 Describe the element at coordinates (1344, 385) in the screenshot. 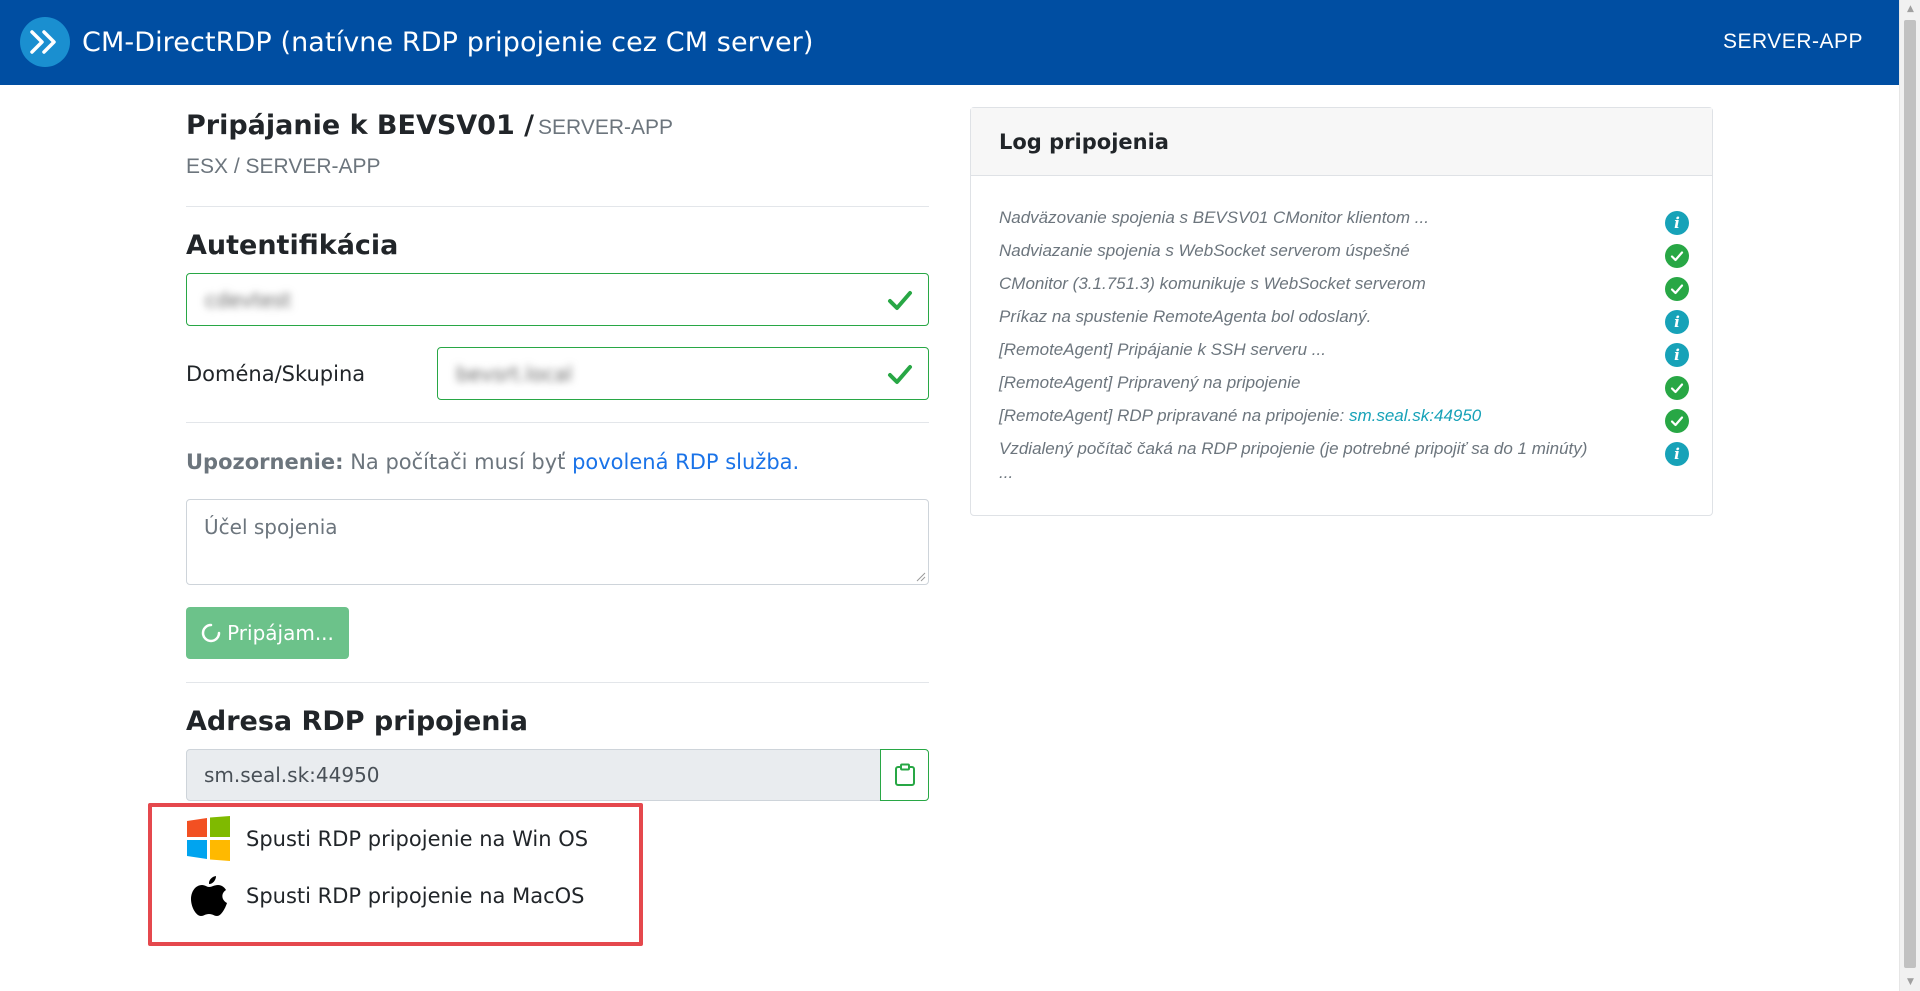

I see `log-entry: [RemoteAgent] Pripravený na pripojenie` at that location.